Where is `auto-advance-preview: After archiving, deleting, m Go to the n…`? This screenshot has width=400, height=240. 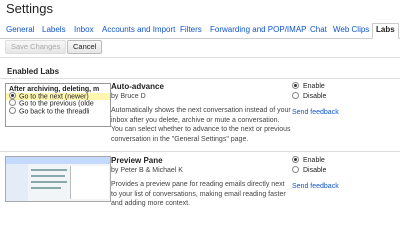
auto-advance-preview: After archiving, deleting, m Go to the n… is located at coordinates (58, 105).